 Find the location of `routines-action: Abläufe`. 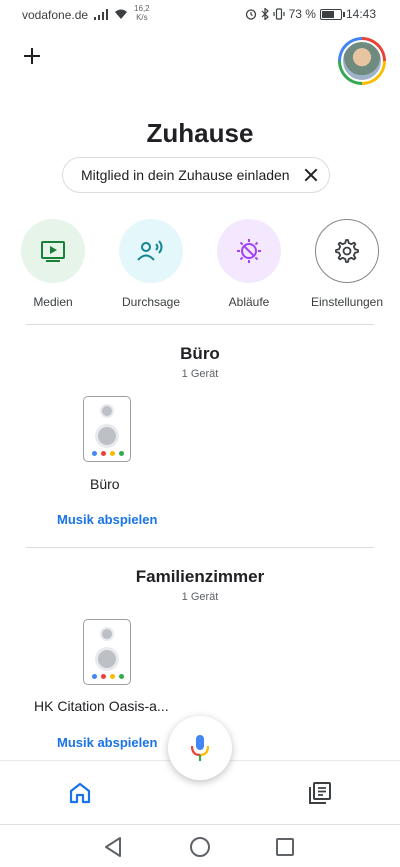

routines-action: Abläufe is located at coordinates (249, 264).